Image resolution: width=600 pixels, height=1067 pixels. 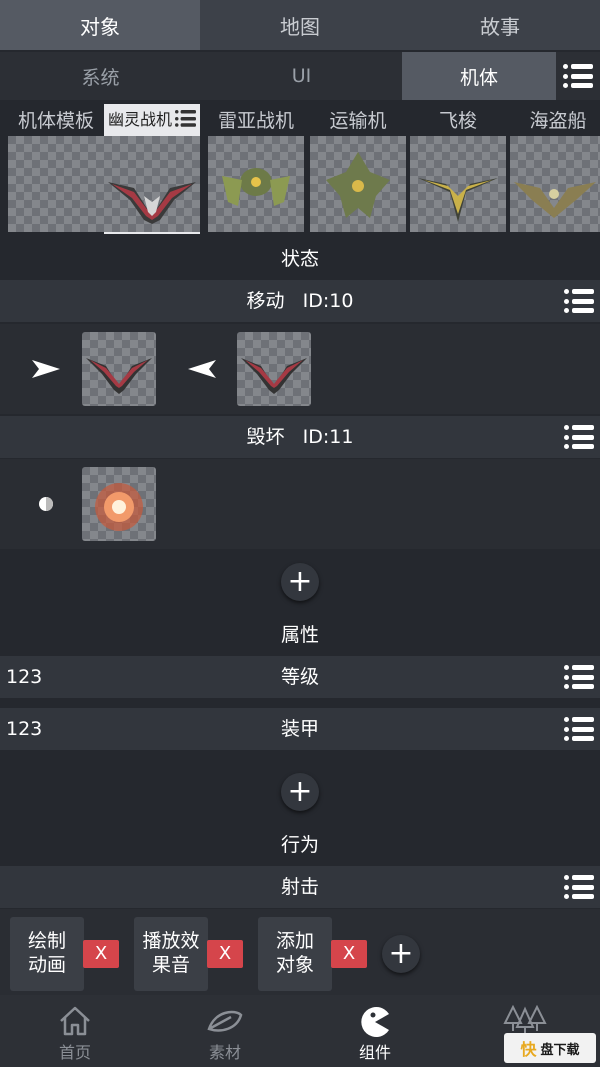 I want to click on behavior-actions: 绘制 动画 X 播放效 果音 X 添加 对象 X +, so click(x=300, y=952).